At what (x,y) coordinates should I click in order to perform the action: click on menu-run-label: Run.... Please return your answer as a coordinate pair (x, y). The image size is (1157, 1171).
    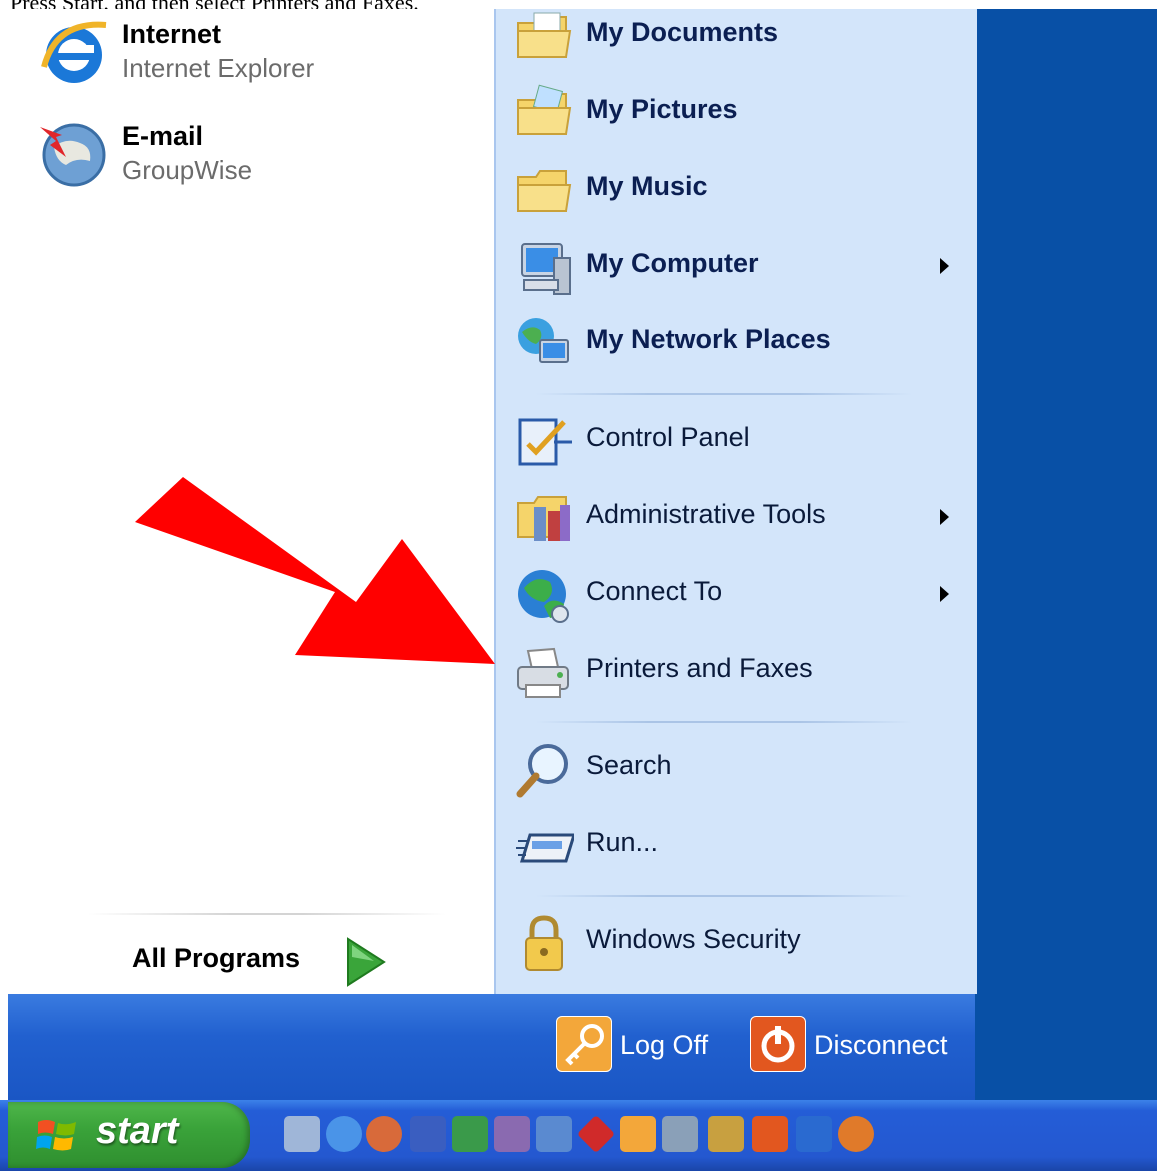
    Looking at the image, I should click on (622, 842).